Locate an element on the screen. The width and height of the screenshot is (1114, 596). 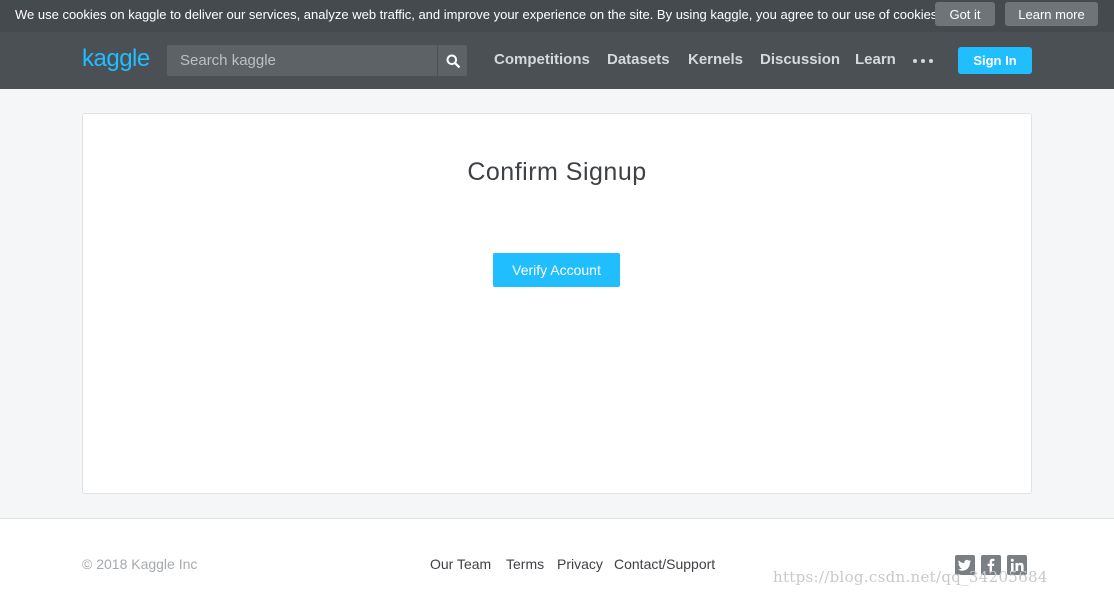
kaggle-logo: kaggle is located at coordinates (116, 59).